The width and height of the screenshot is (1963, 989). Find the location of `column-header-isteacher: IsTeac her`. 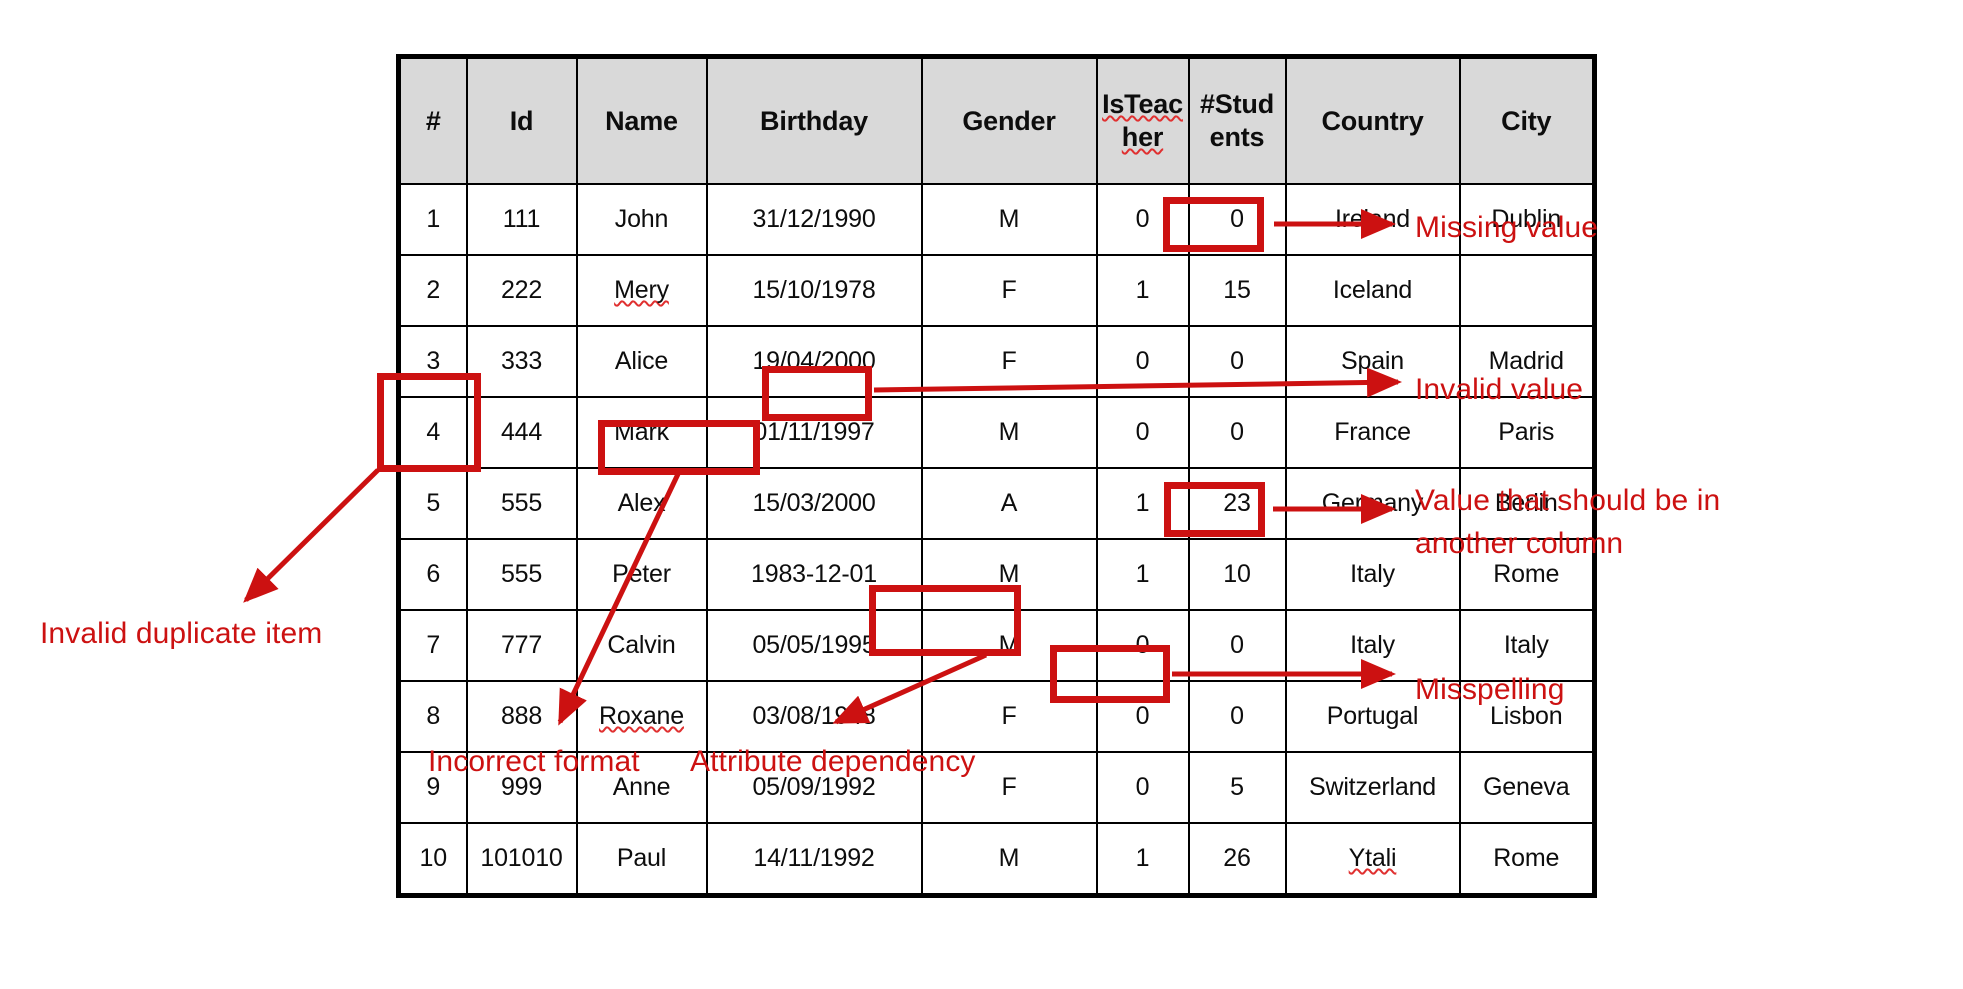

column-header-isteacher: IsTeac her is located at coordinates (1142, 120).